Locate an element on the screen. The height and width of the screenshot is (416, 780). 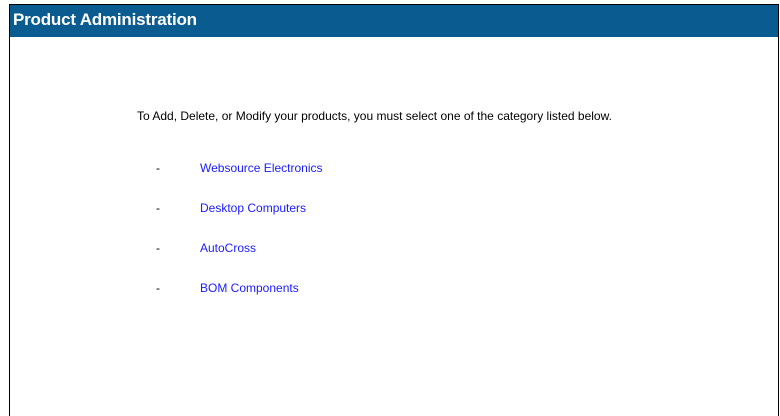
category-link-websource-electronics: Websource Electronics is located at coordinates (261, 168).